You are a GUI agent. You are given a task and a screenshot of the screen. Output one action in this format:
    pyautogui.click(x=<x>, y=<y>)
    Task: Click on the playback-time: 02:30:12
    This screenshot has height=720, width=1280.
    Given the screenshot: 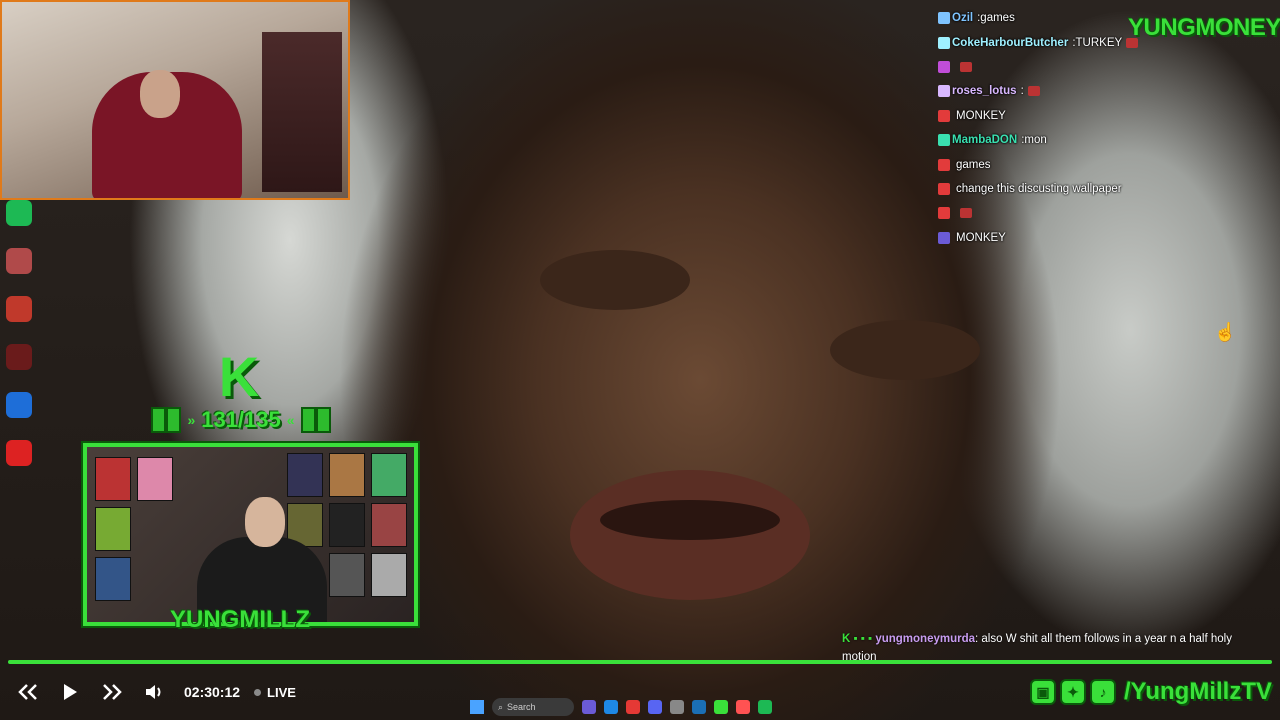 What is the action you would take?
    pyautogui.click(x=212, y=692)
    